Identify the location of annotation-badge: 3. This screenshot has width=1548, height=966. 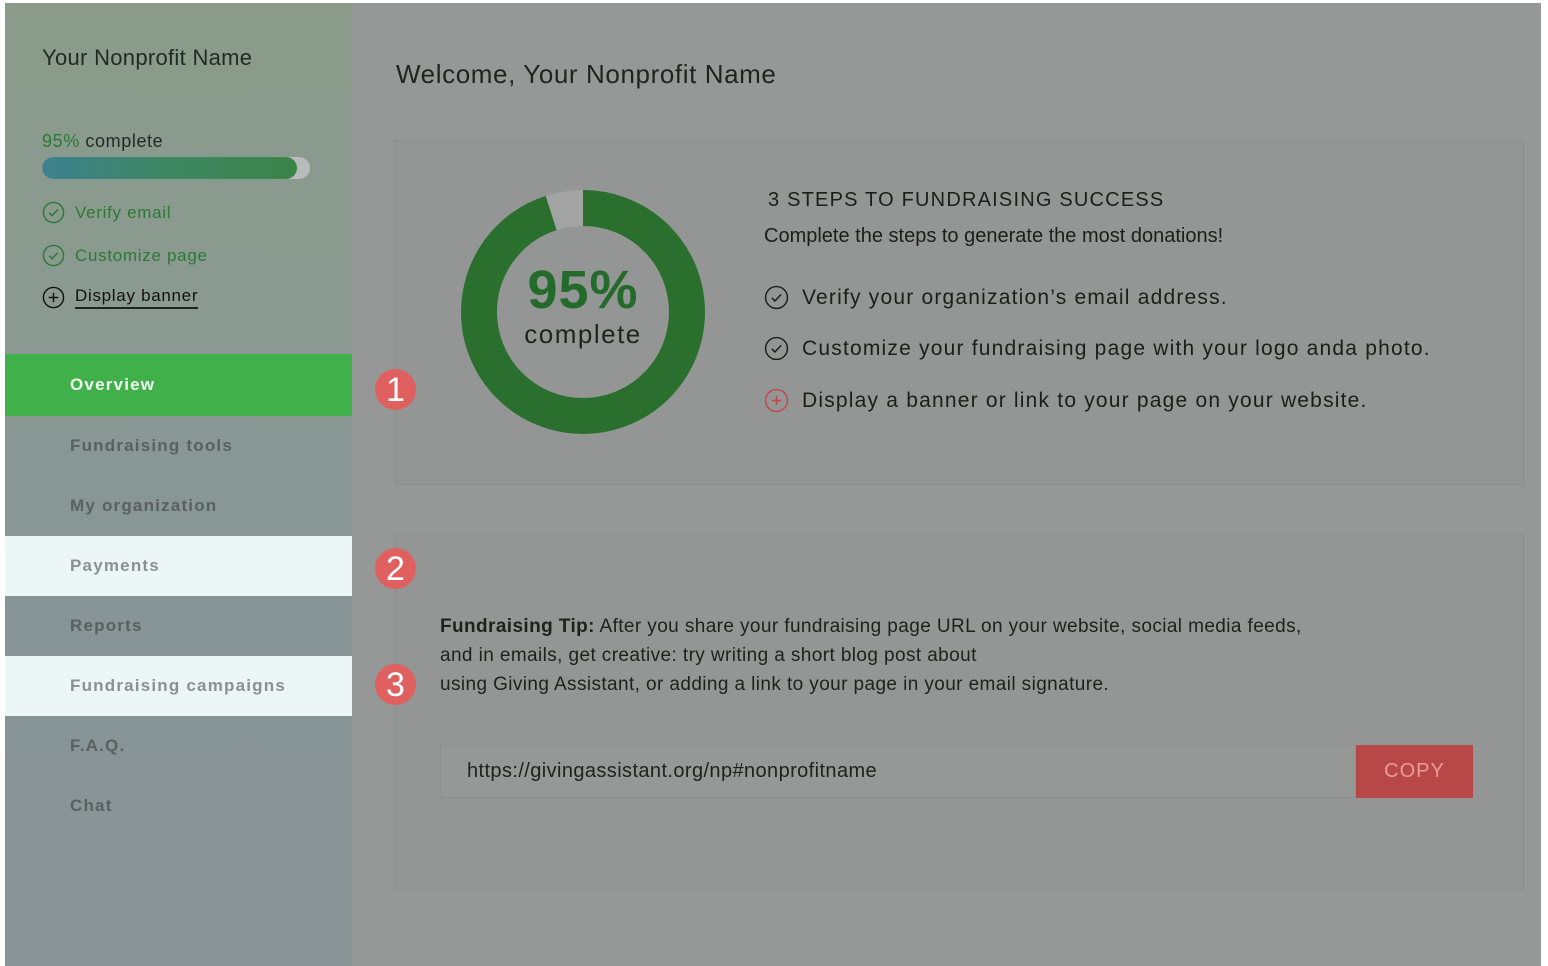
(395, 684).